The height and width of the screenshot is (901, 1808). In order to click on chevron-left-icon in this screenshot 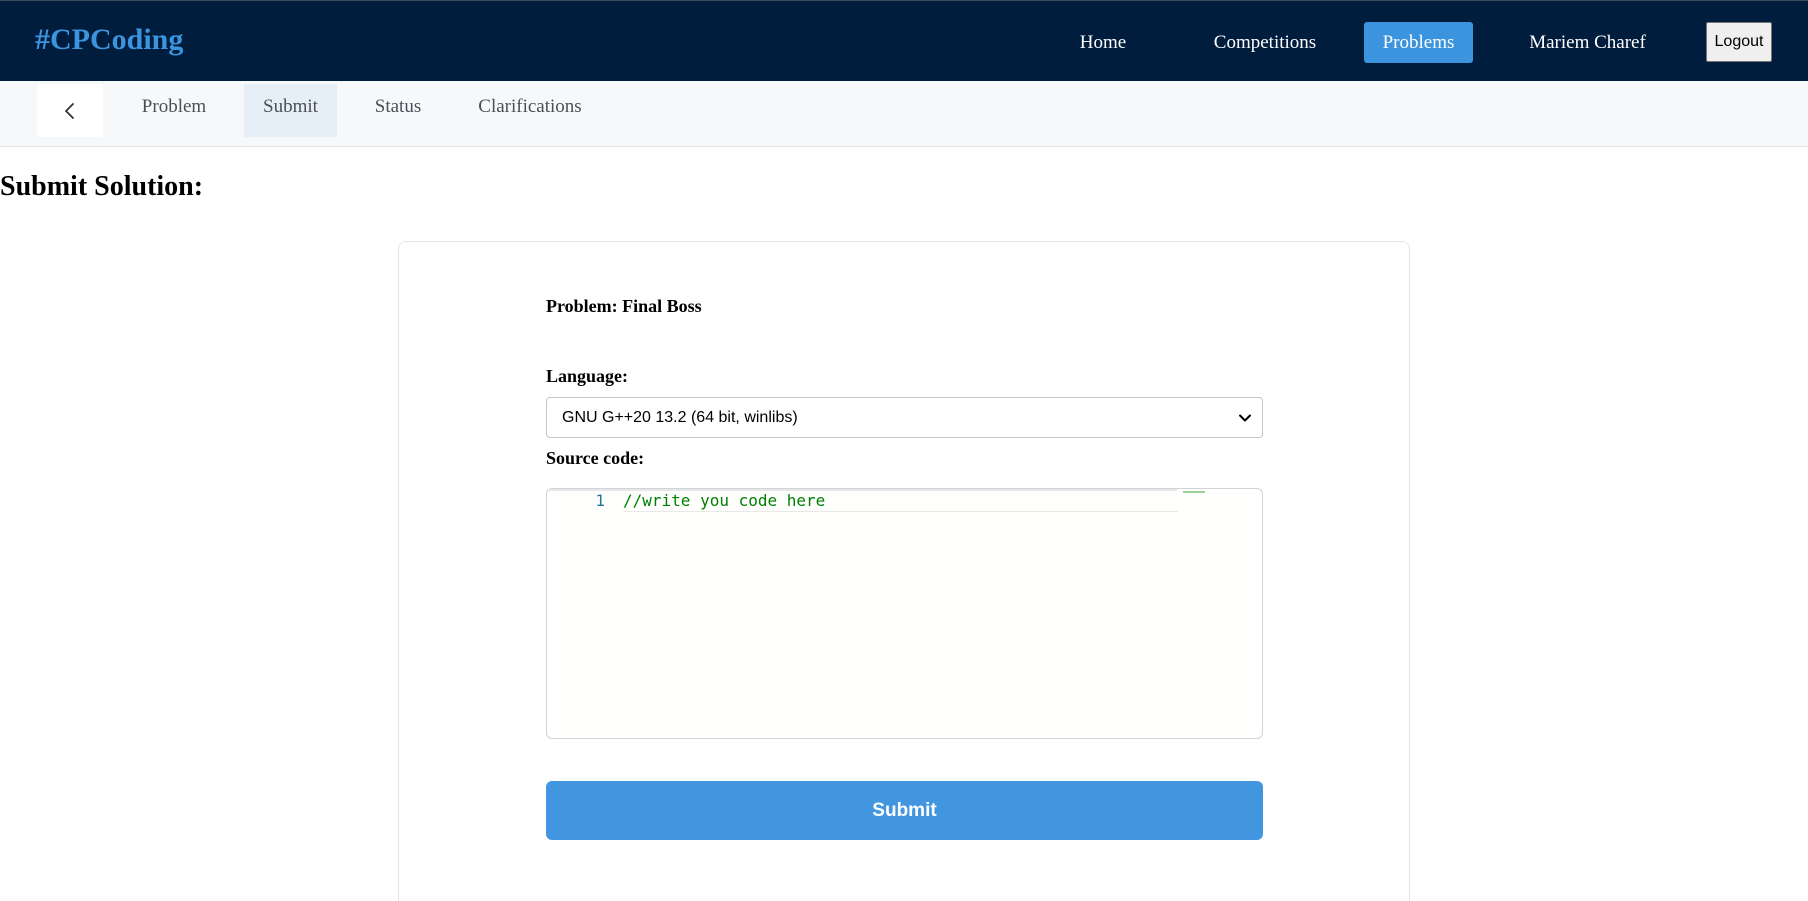, I will do `click(69, 110)`.